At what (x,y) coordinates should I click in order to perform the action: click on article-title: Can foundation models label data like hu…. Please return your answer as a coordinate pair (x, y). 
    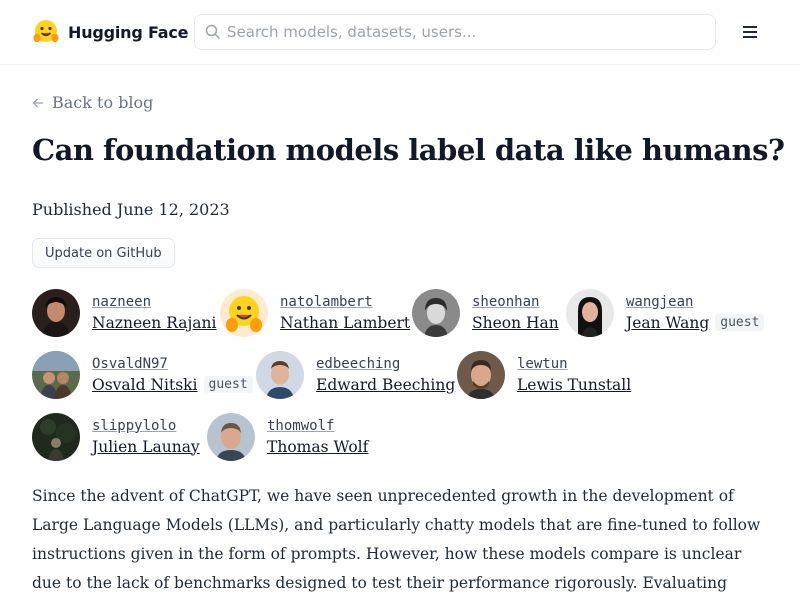
    Looking at the image, I should click on (408, 150).